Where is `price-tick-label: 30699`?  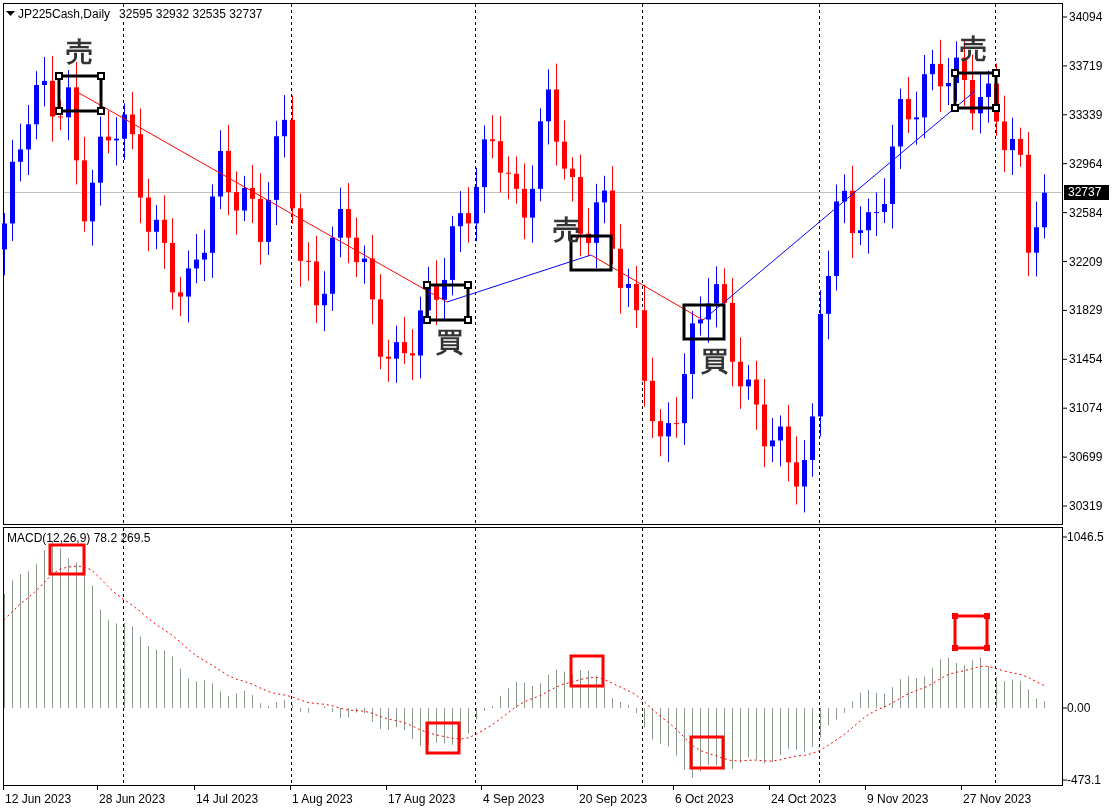 price-tick-label: 30699 is located at coordinates (1086, 457).